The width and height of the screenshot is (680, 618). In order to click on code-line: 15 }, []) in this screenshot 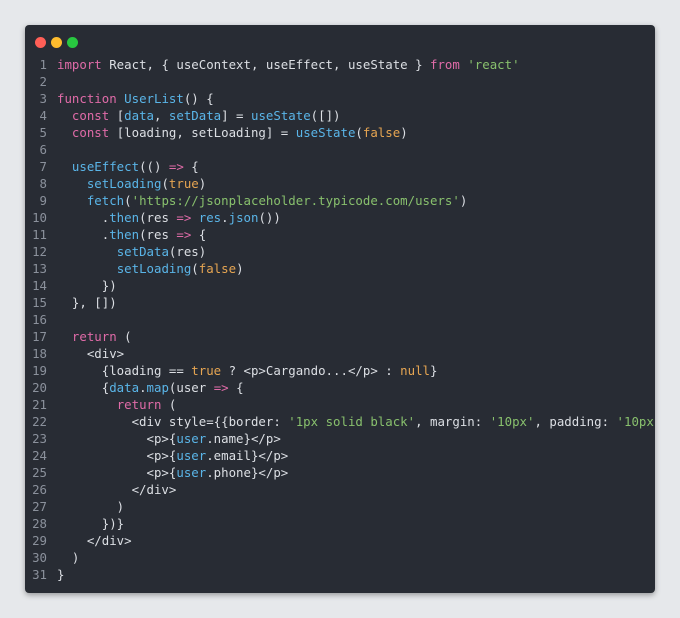, I will do `click(340, 302)`.